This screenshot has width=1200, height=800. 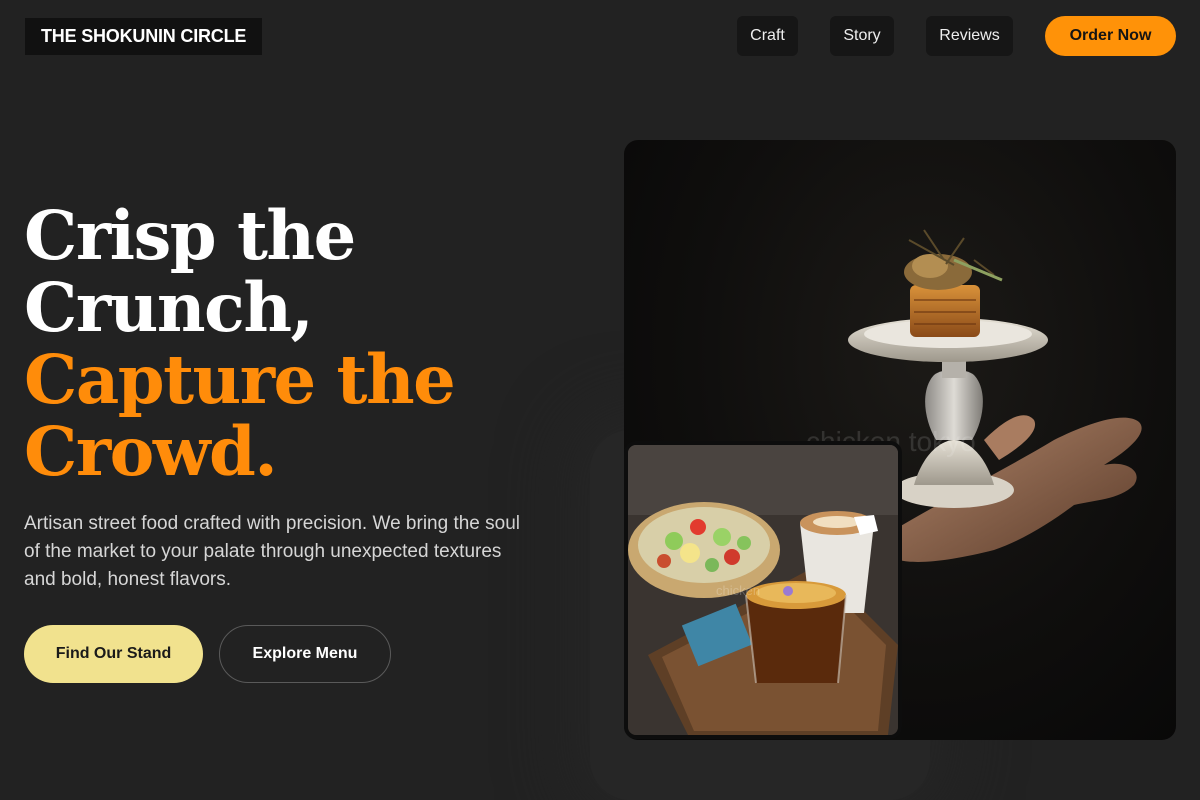 I want to click on nav-item-craft: Craft, so click(x=767, y=36).